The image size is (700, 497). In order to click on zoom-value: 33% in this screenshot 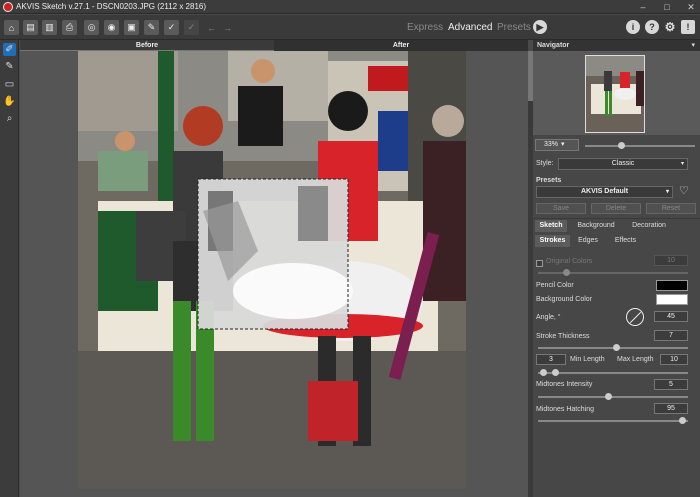, I will do `click(551, 144)`.